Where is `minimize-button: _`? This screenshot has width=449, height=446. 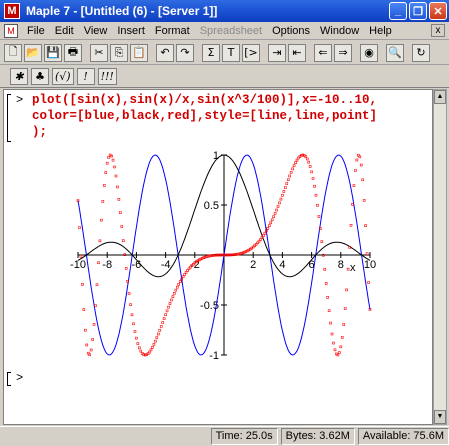 minimize-button: _ is located at coordinates (398, 11).